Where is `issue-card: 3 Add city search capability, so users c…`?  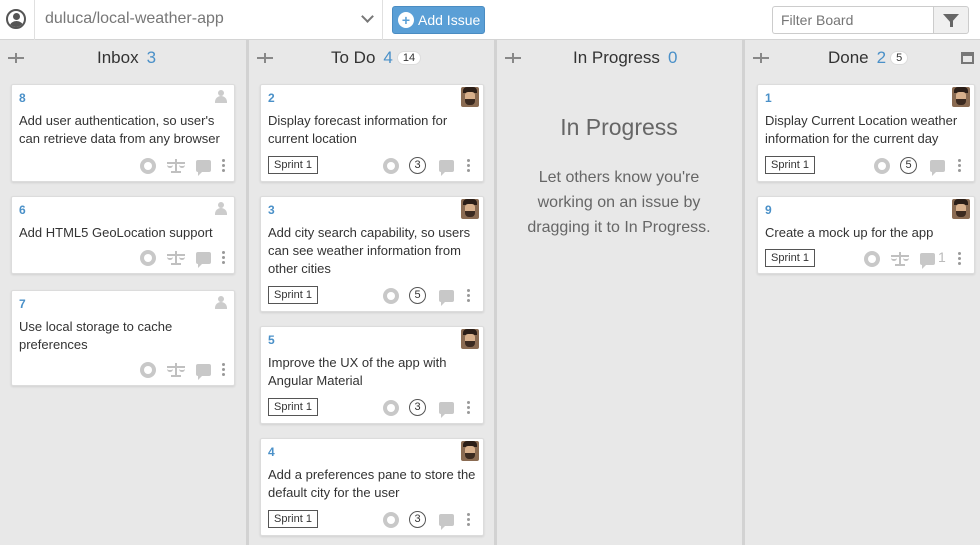
issue-card: 3 Add city search capability, so users c… is located at coordinates (372, 254).